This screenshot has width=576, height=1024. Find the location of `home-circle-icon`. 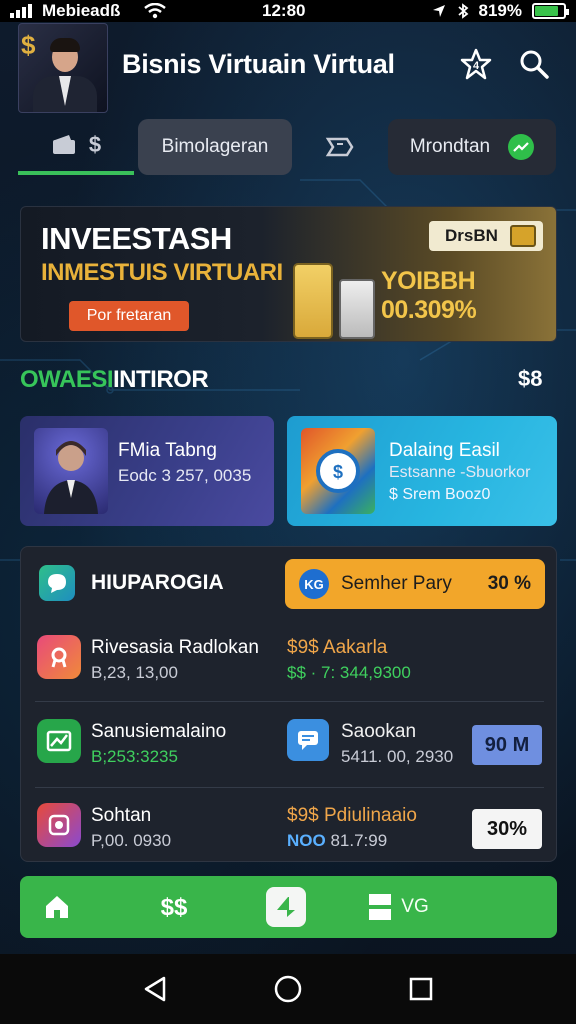

home-circle-icon is located at coordinates (288, 989).